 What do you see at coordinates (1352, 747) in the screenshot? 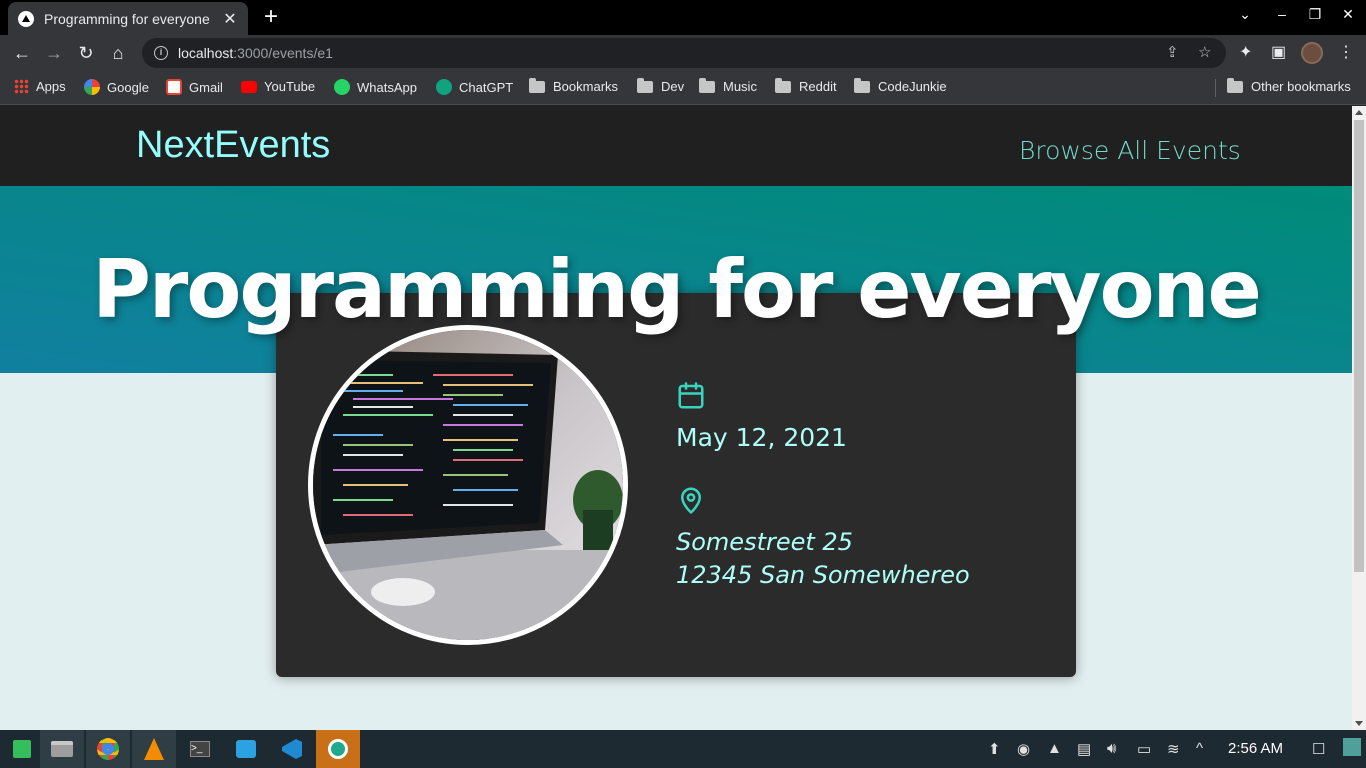
I see `notification-icon` at bounding box center [1352, 747].